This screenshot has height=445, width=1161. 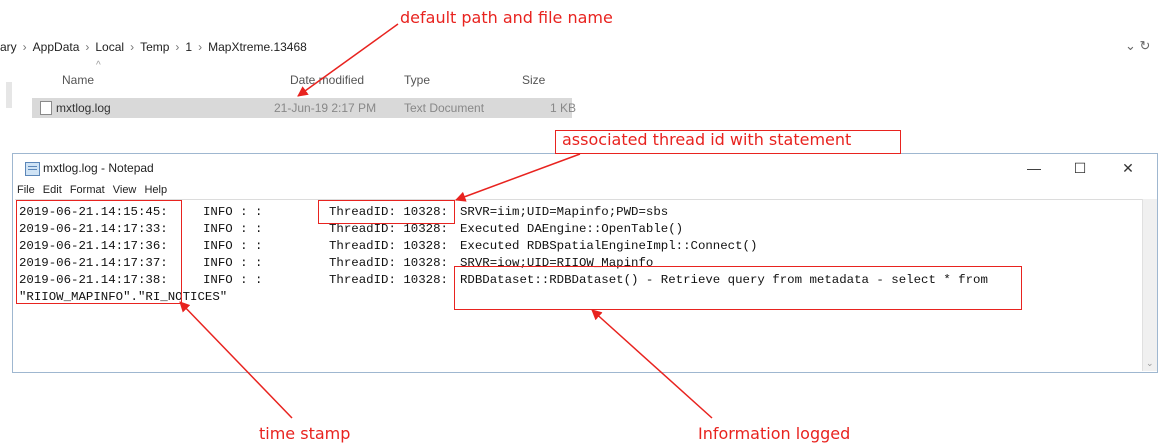 I want to click on arrow-to-info, so click(x=652, y=364).